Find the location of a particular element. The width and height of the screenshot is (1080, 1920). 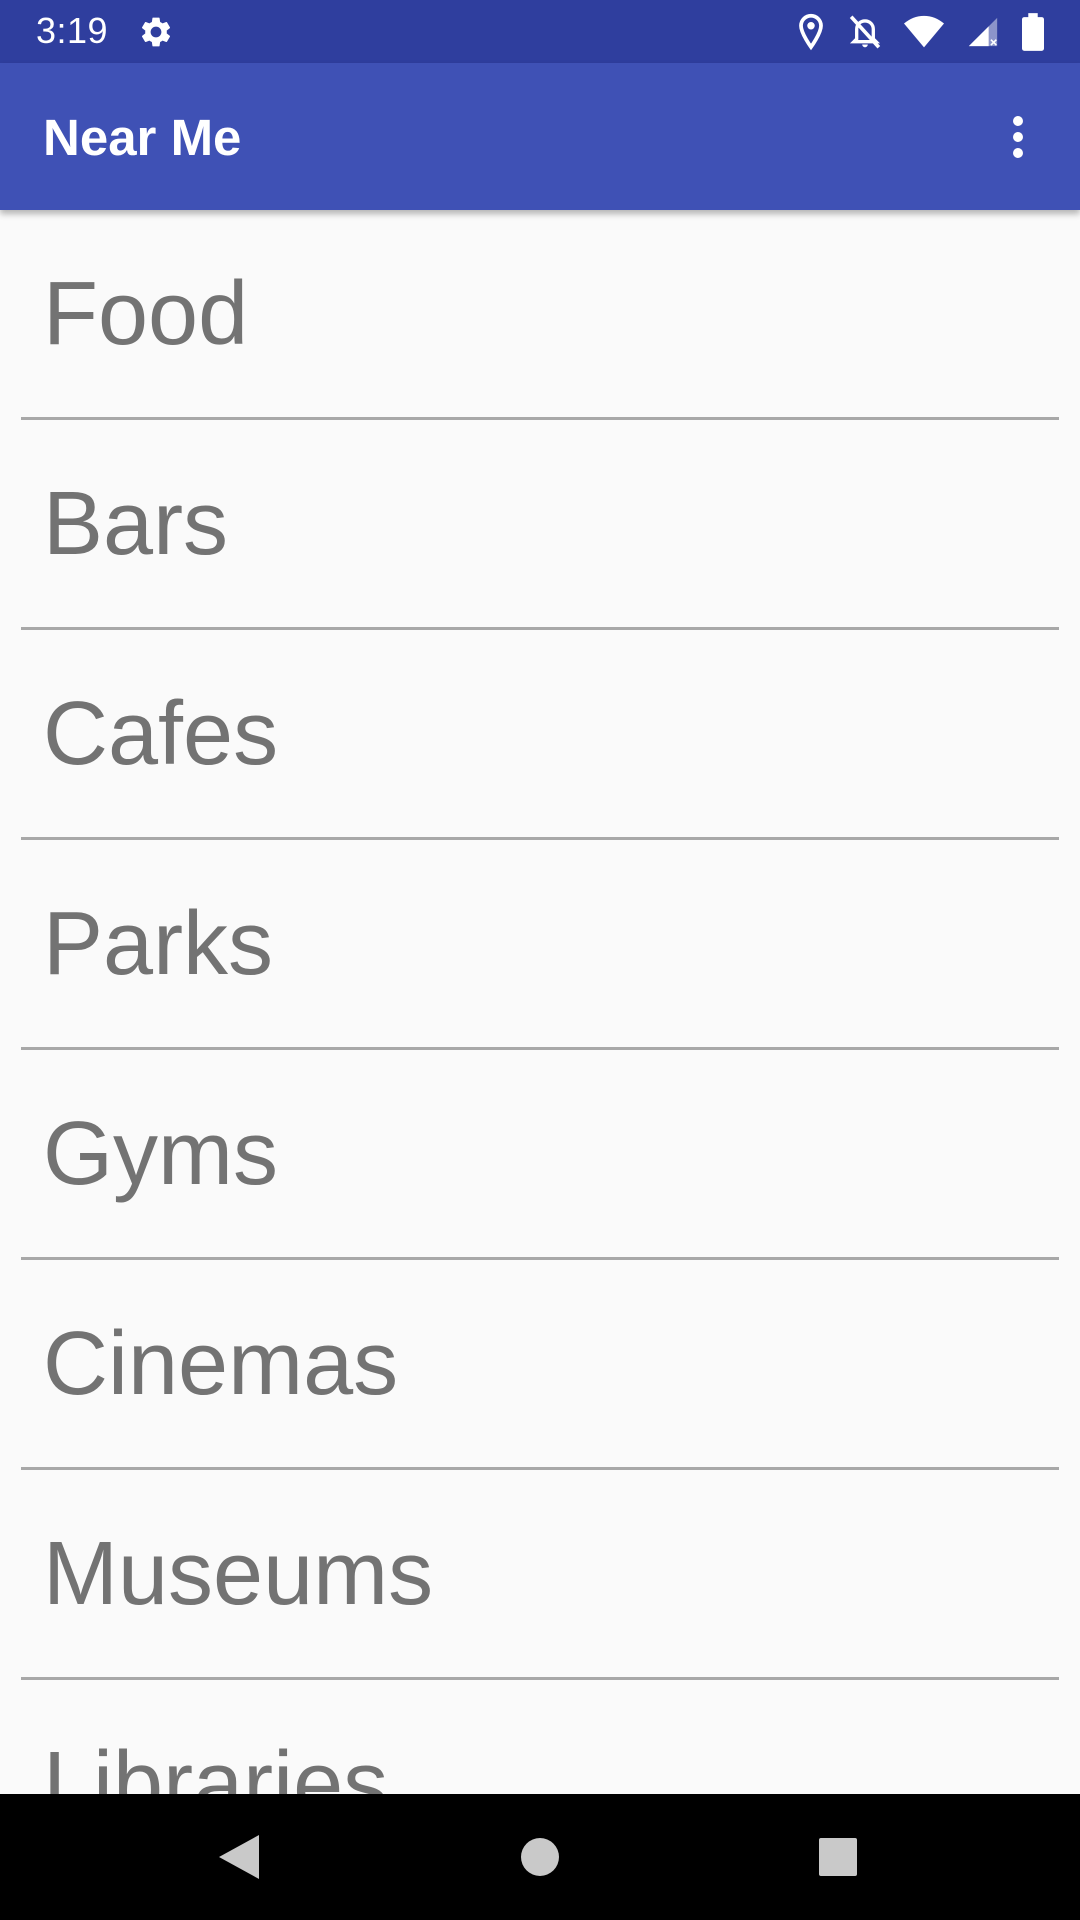

status-bar: 3:19 is located at coordinates (540, 31).